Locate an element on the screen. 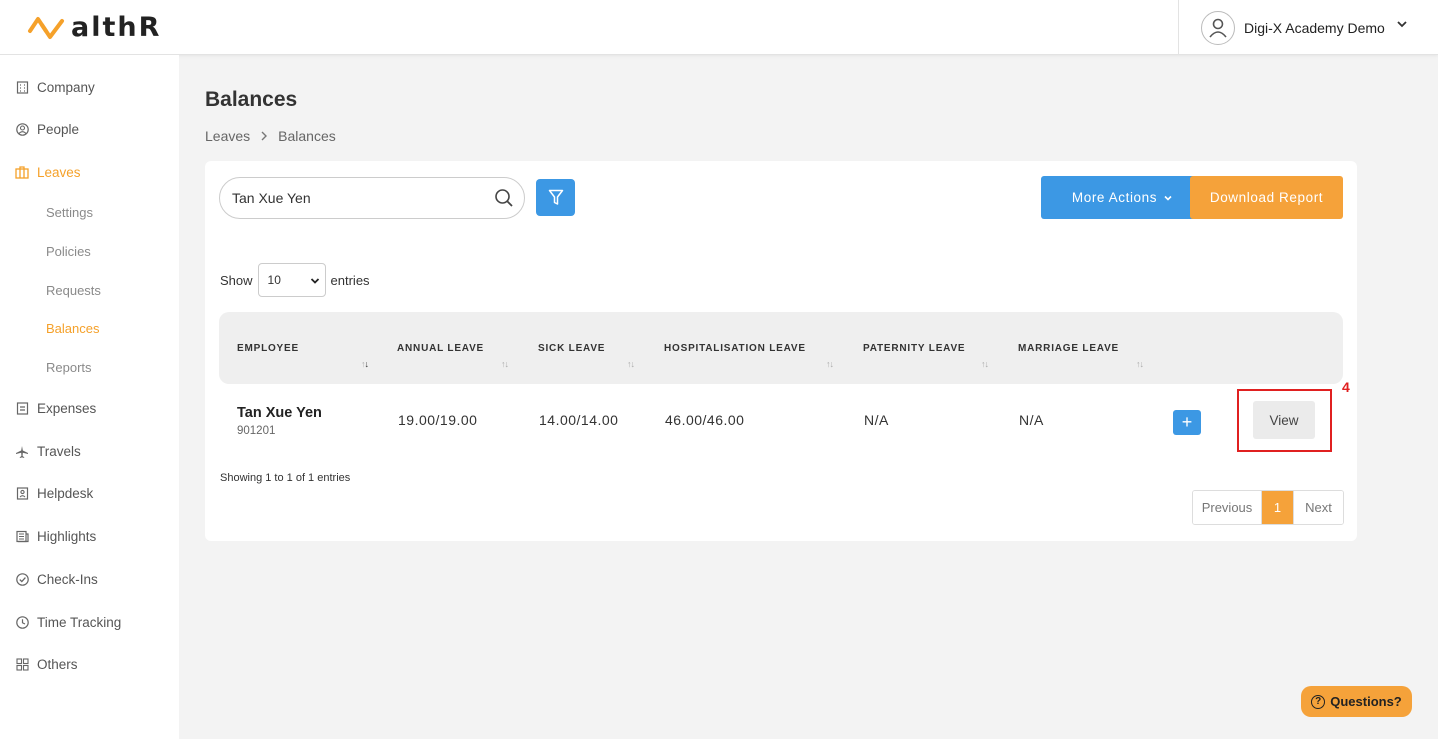  user-name: Digi-X Academy Demo is located at coordinates (1314, 27).